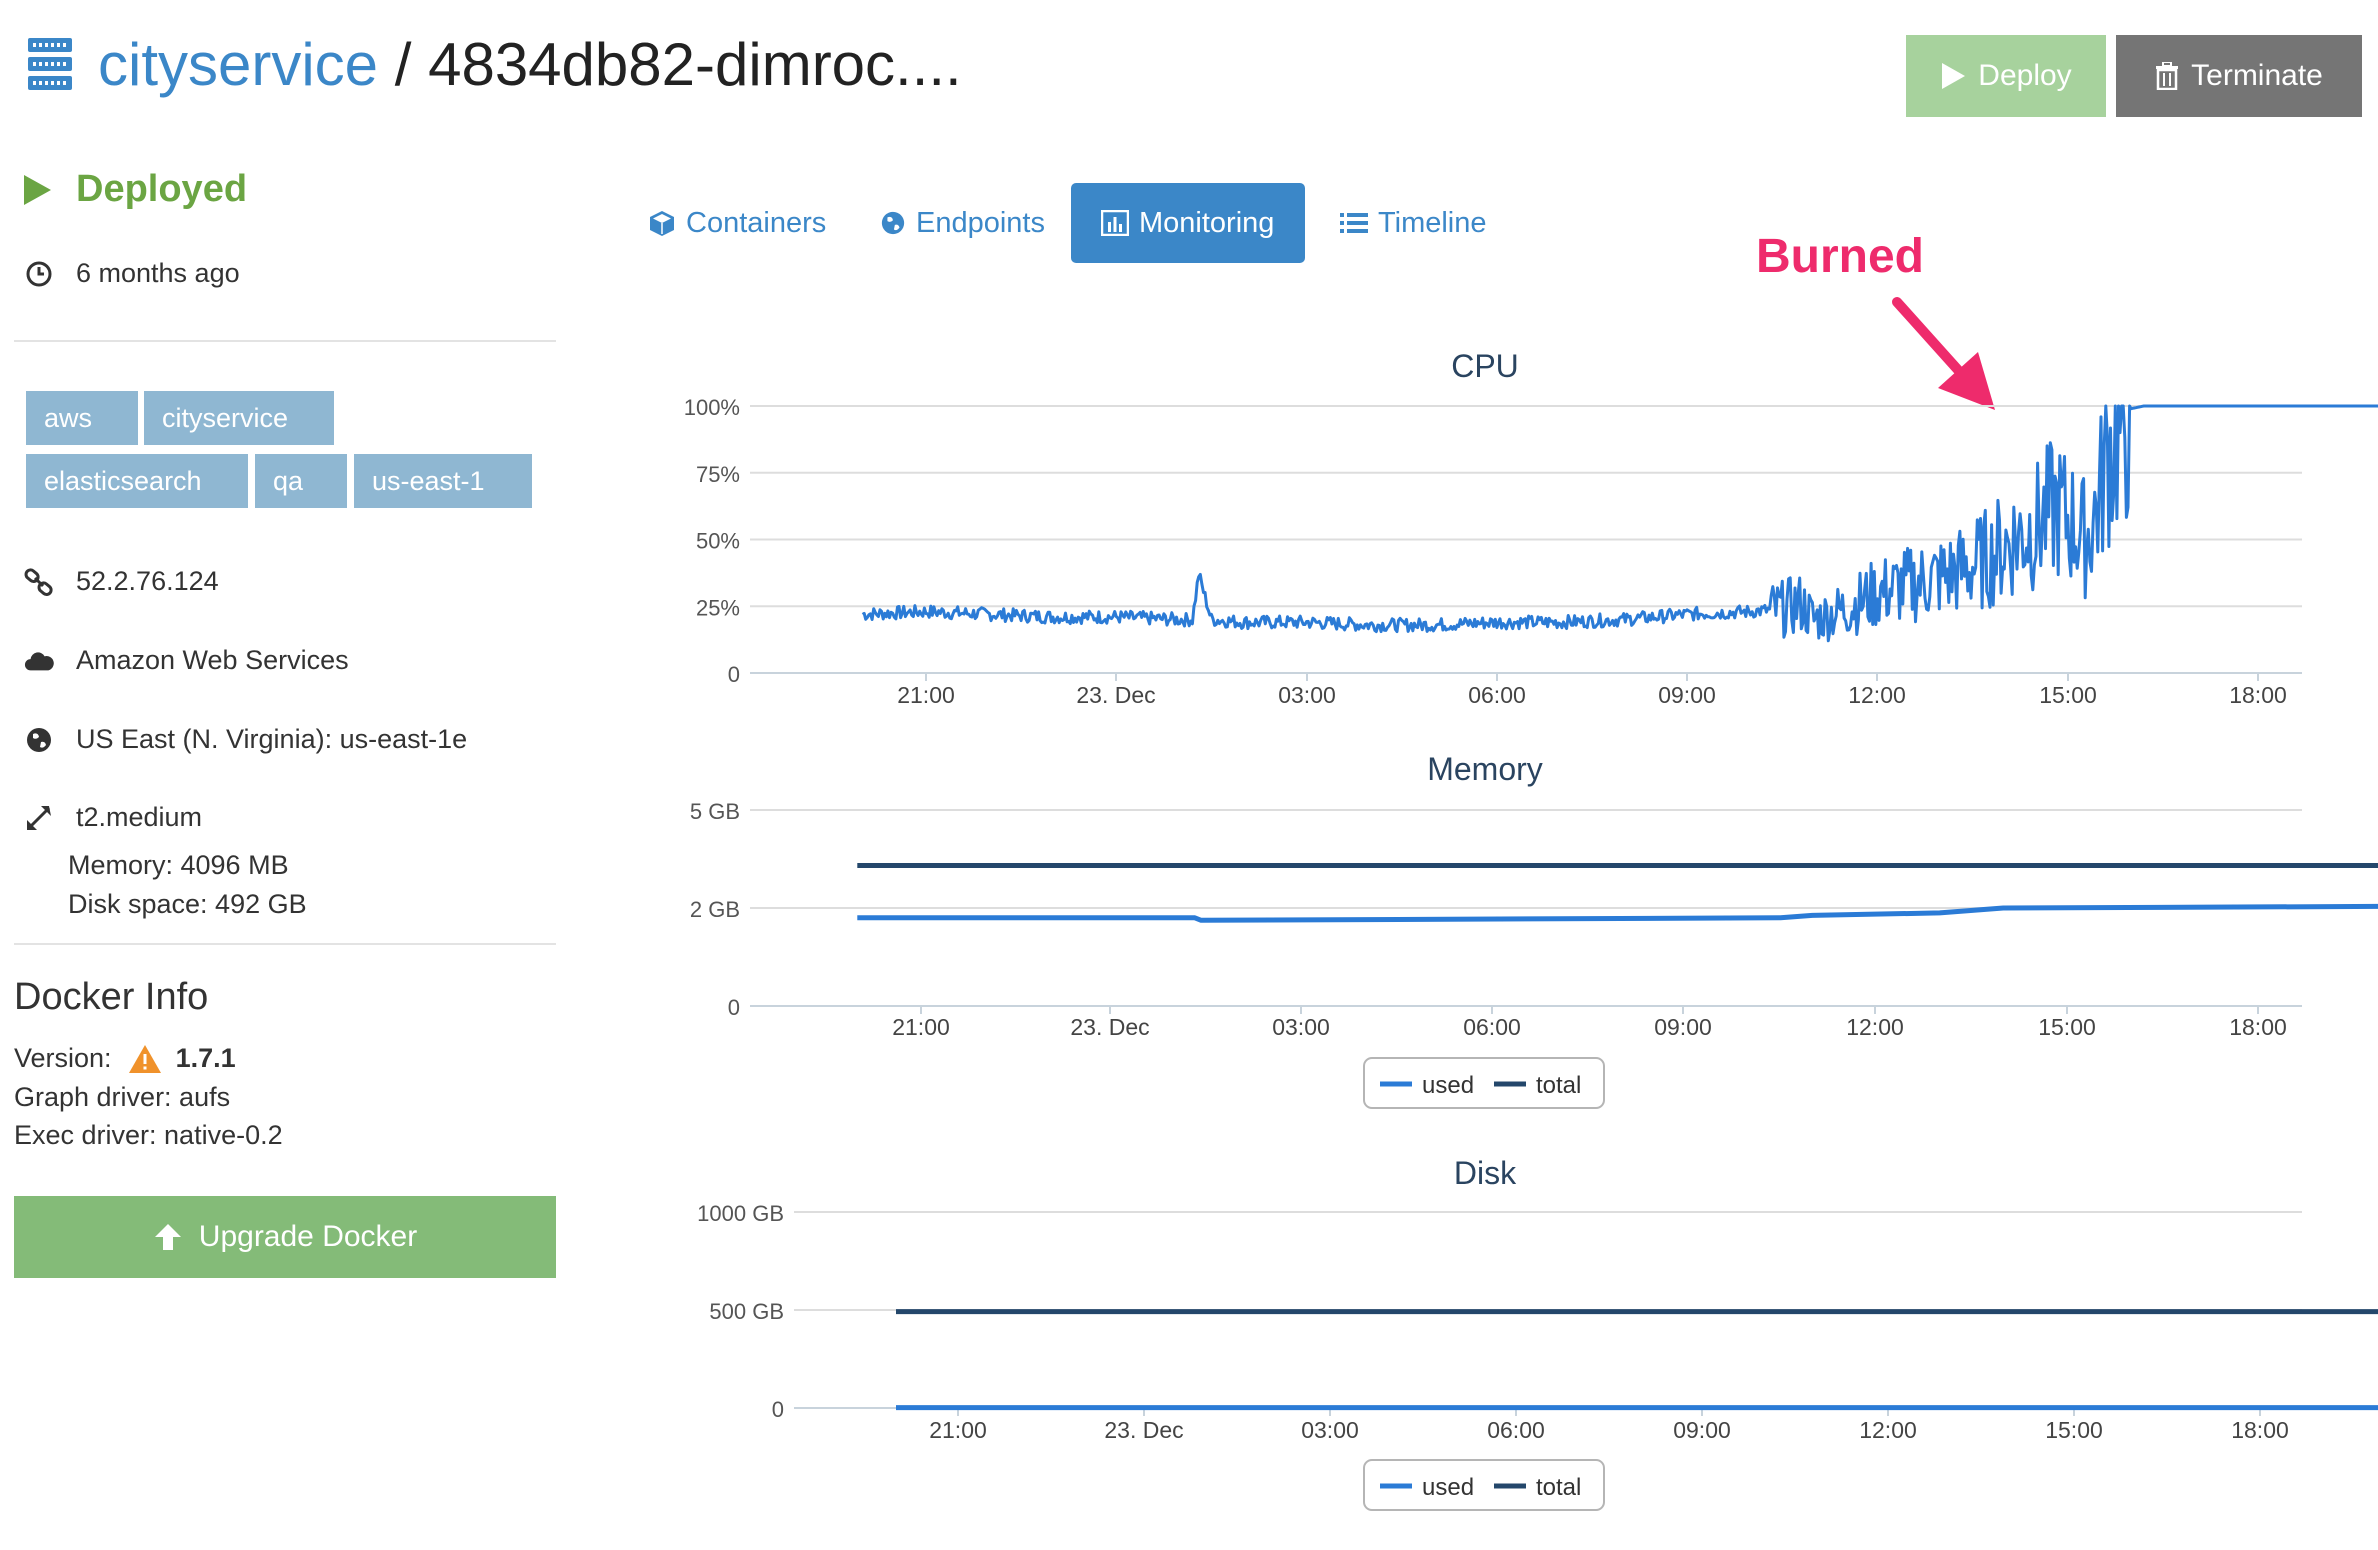  What do you see at coordinates (1840, 256) in the screenshot?
I see `burned-annotation: Burned` at bounding box center [1840, 256].